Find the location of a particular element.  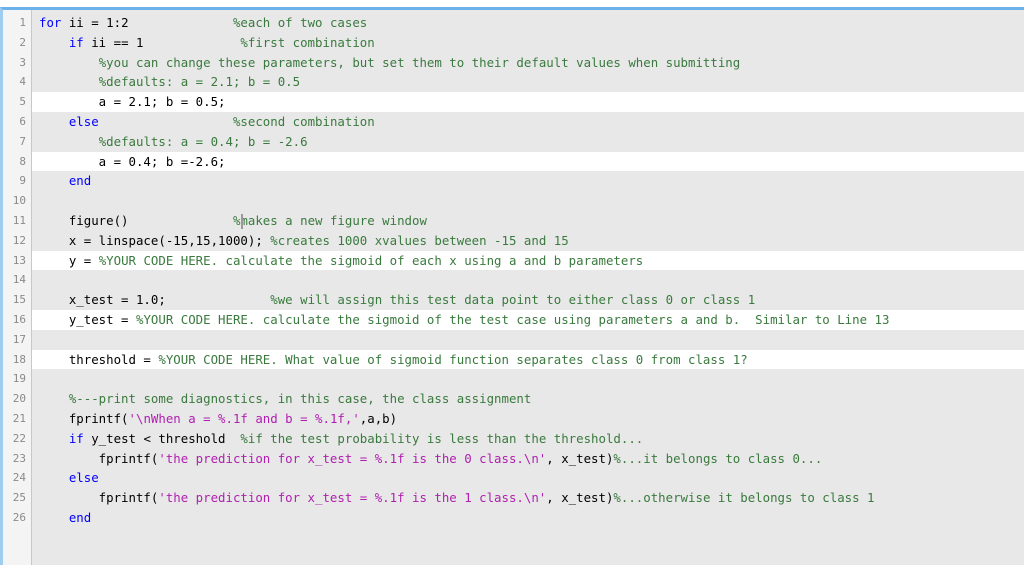

code-token-pl: threshold = is located at coordinates (99, 359).